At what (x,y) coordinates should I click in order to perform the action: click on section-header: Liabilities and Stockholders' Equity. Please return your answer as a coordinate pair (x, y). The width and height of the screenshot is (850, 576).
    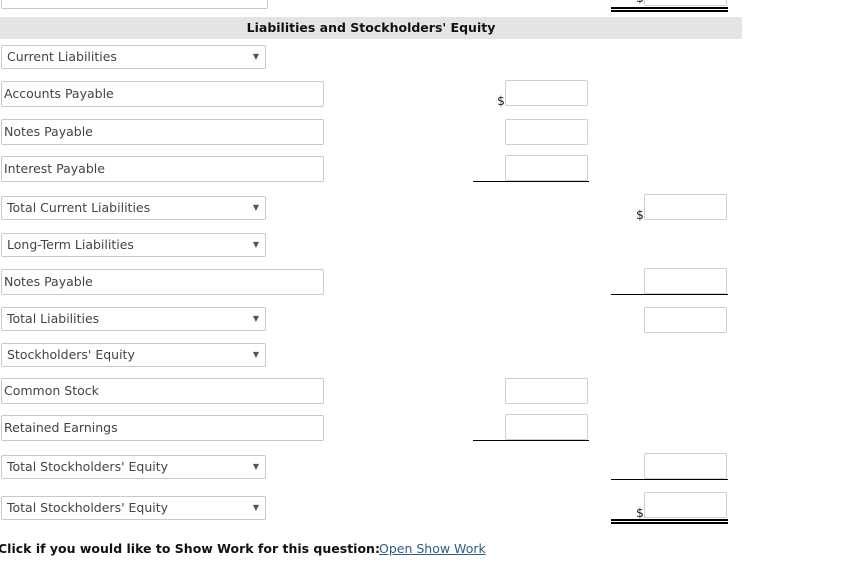
    Looking at the image, I should click on (371, 28).